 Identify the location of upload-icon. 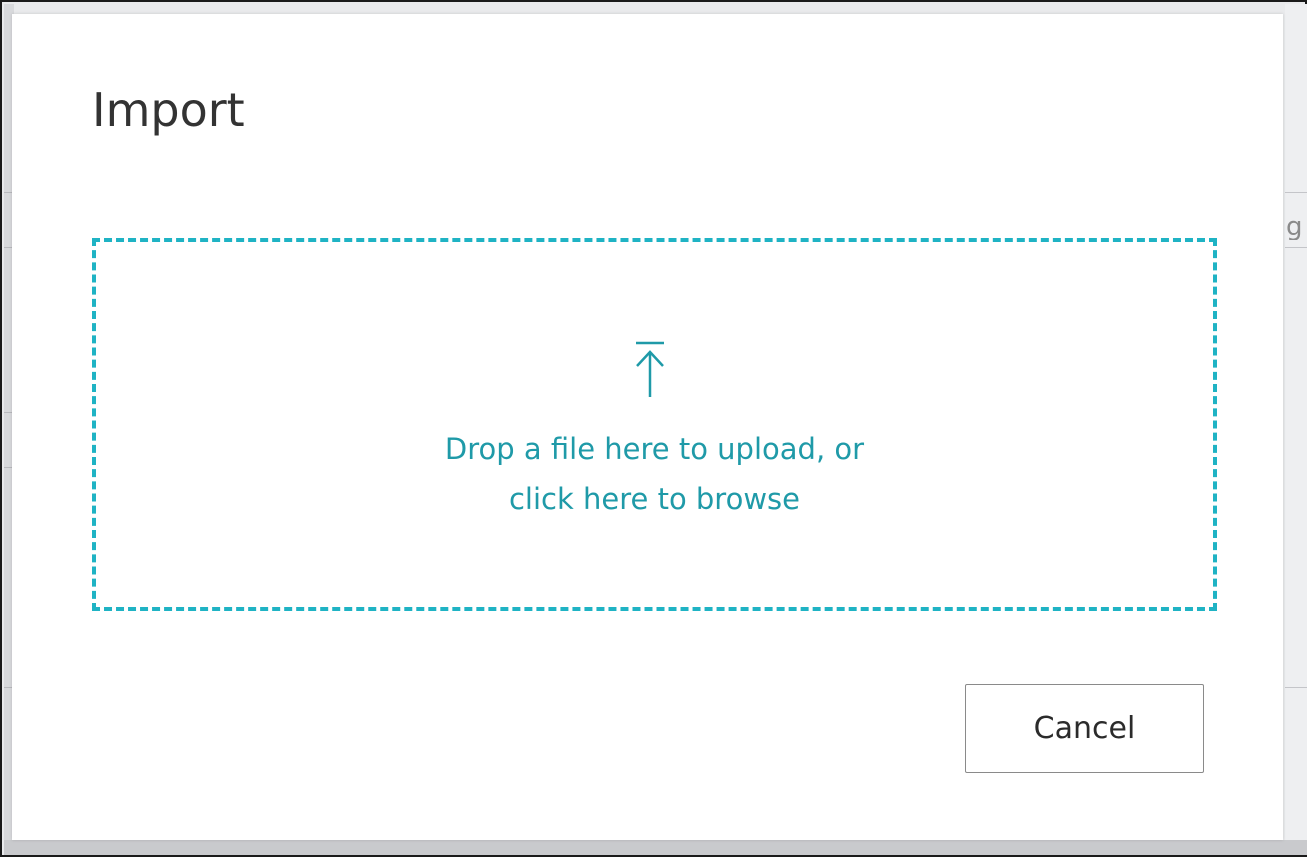
(650, 369).